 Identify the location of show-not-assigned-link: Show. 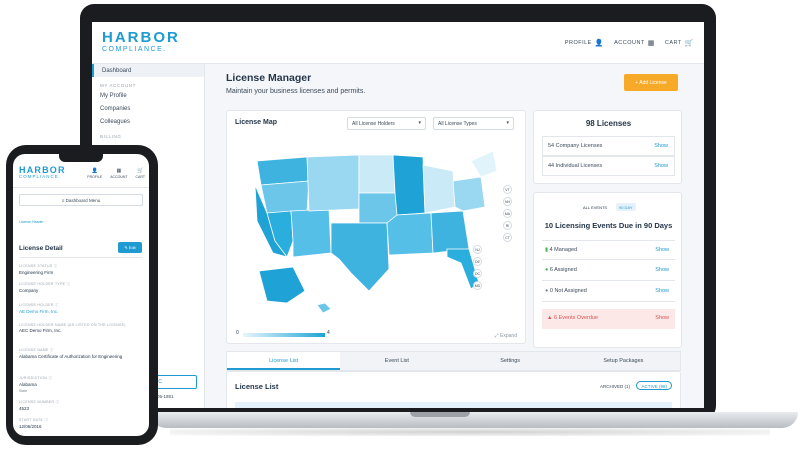
(662, 291).